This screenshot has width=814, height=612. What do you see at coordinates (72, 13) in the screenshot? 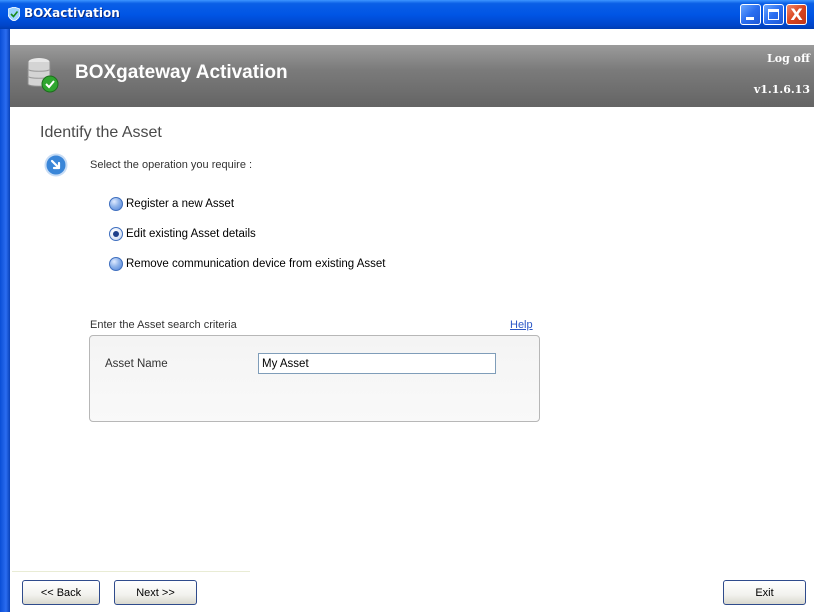
I see `window-title: BOXactivation` at bounding box center [72, 13].